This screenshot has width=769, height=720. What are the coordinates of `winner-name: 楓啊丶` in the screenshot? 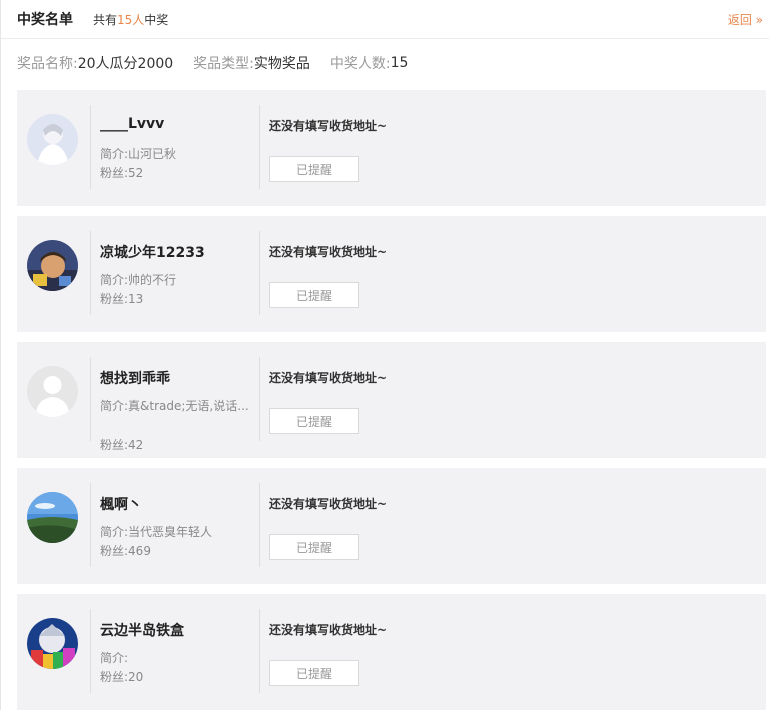 It's located at (121, 504).